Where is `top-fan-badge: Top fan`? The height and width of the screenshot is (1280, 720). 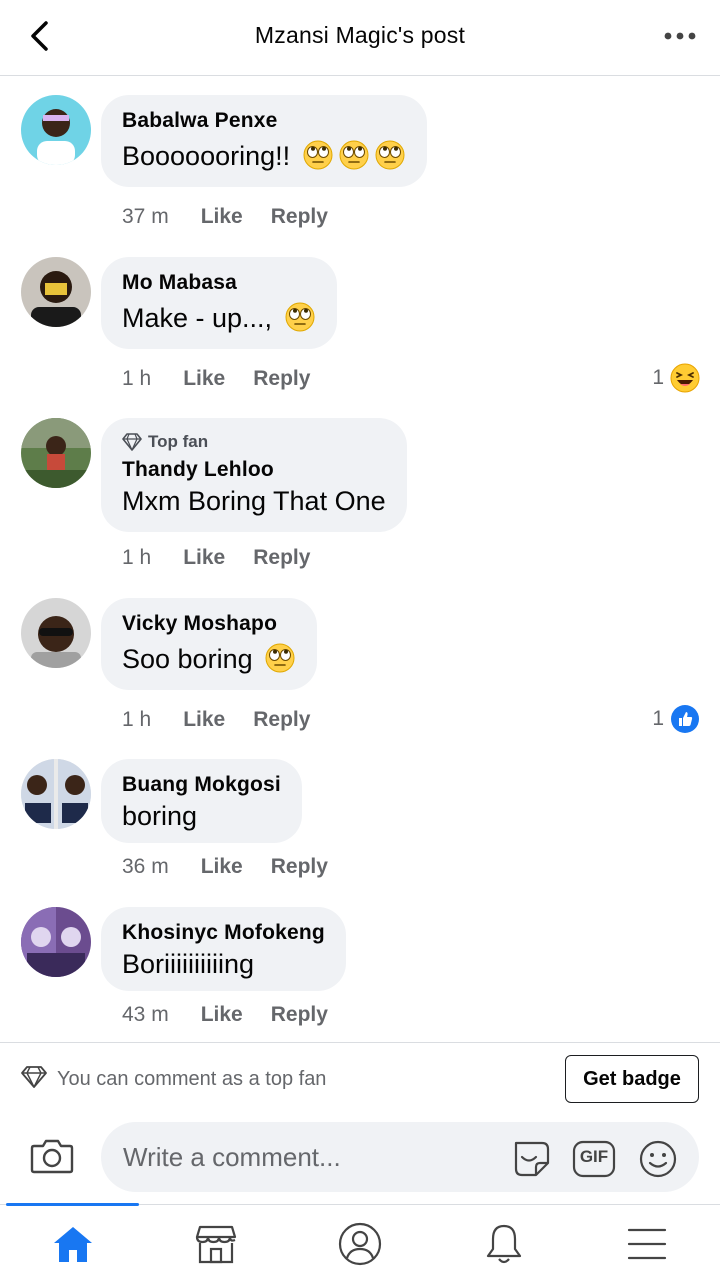 top-fan-badge: Top fan is located at coordinates (254, 442).